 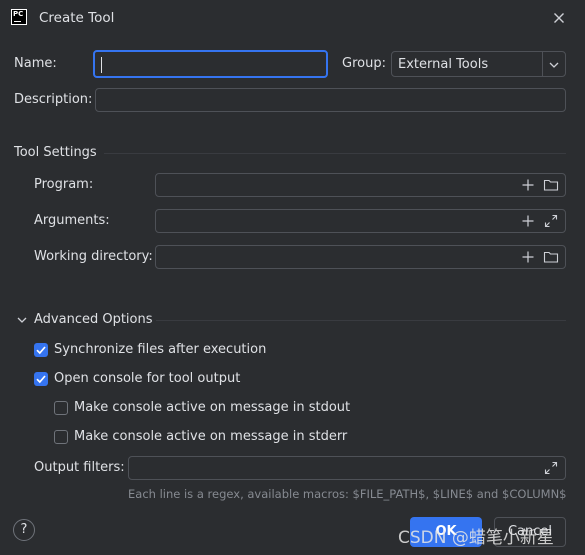 What do you see at coordinates (77, 18) in the screenshot?
I see `dialog-title: Create Tool` at bounding box center [77, 18].